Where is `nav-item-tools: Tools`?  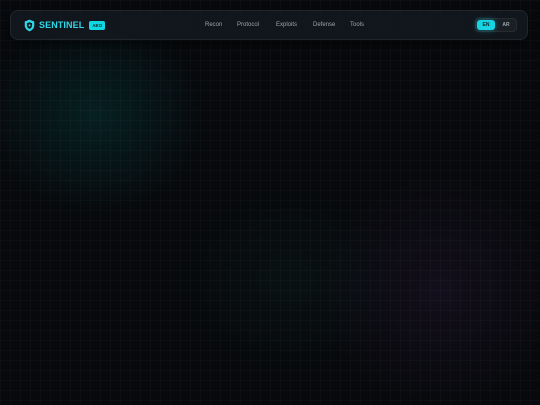 nav-item-tools: Tools is located at coordinates (357, 25).